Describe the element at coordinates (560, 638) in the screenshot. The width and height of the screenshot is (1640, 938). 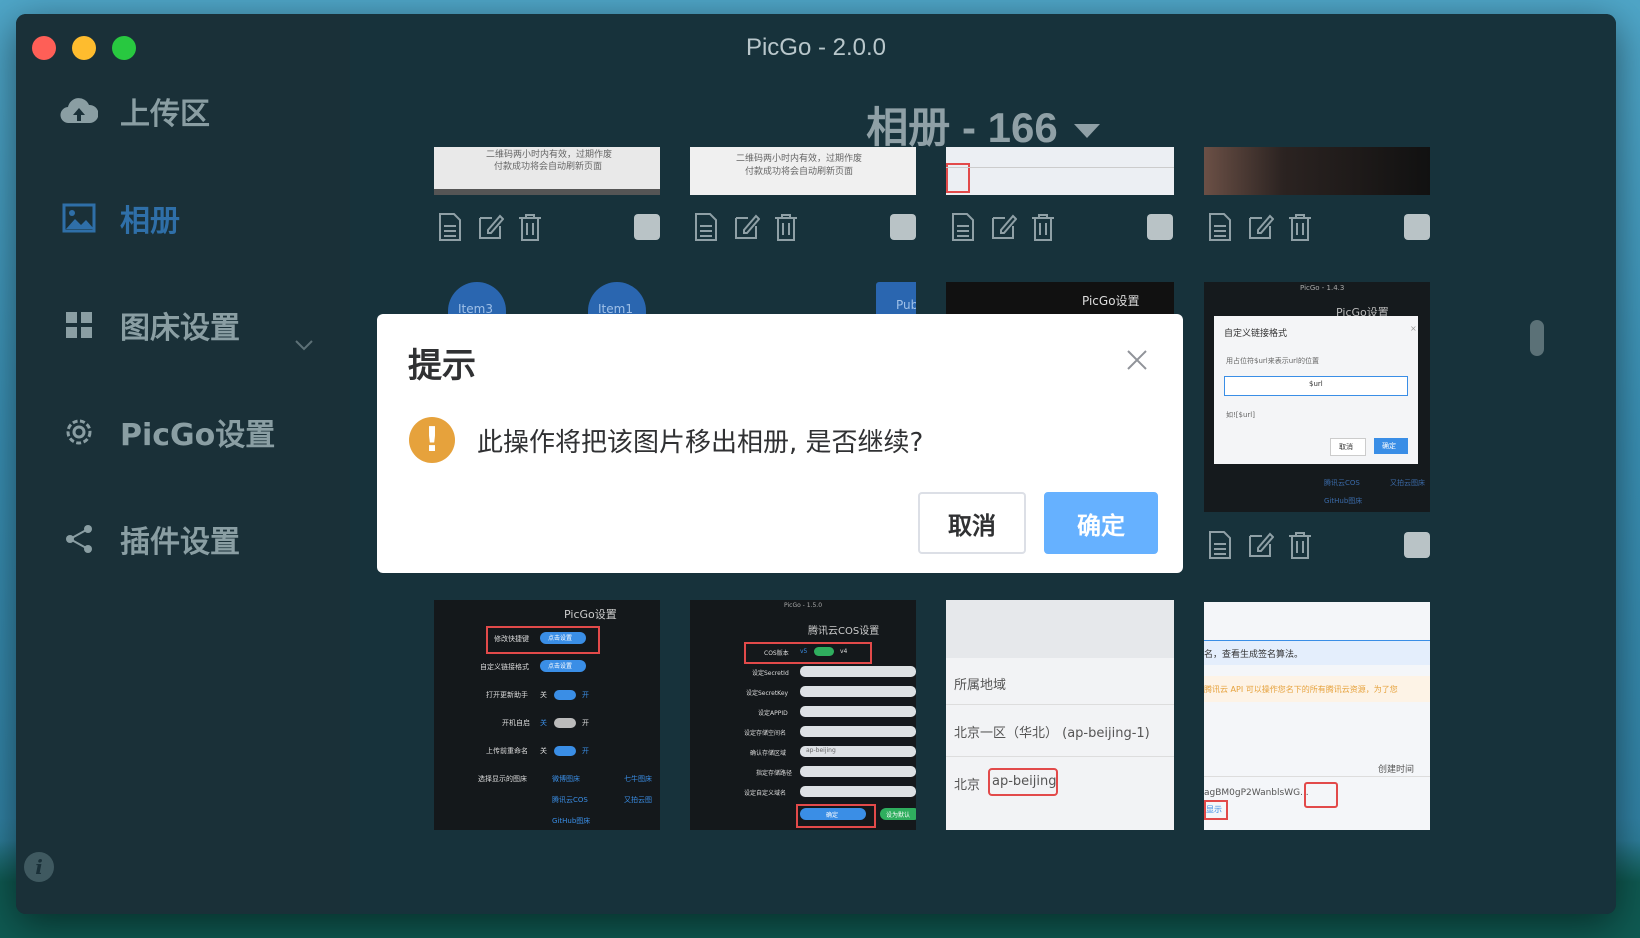
I see `thumb-text: 点击设置` at that location.